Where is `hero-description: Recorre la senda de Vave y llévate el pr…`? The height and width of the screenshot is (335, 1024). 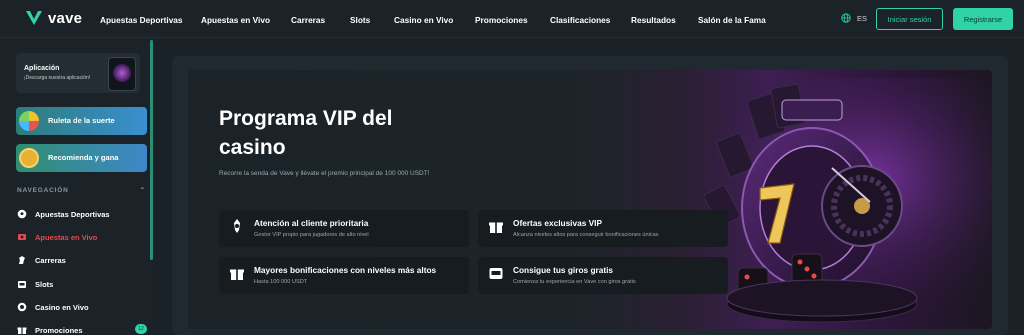 hero-description: Recorre la senda de Vave y llévate el pr… is located at coordinates (324, 173).